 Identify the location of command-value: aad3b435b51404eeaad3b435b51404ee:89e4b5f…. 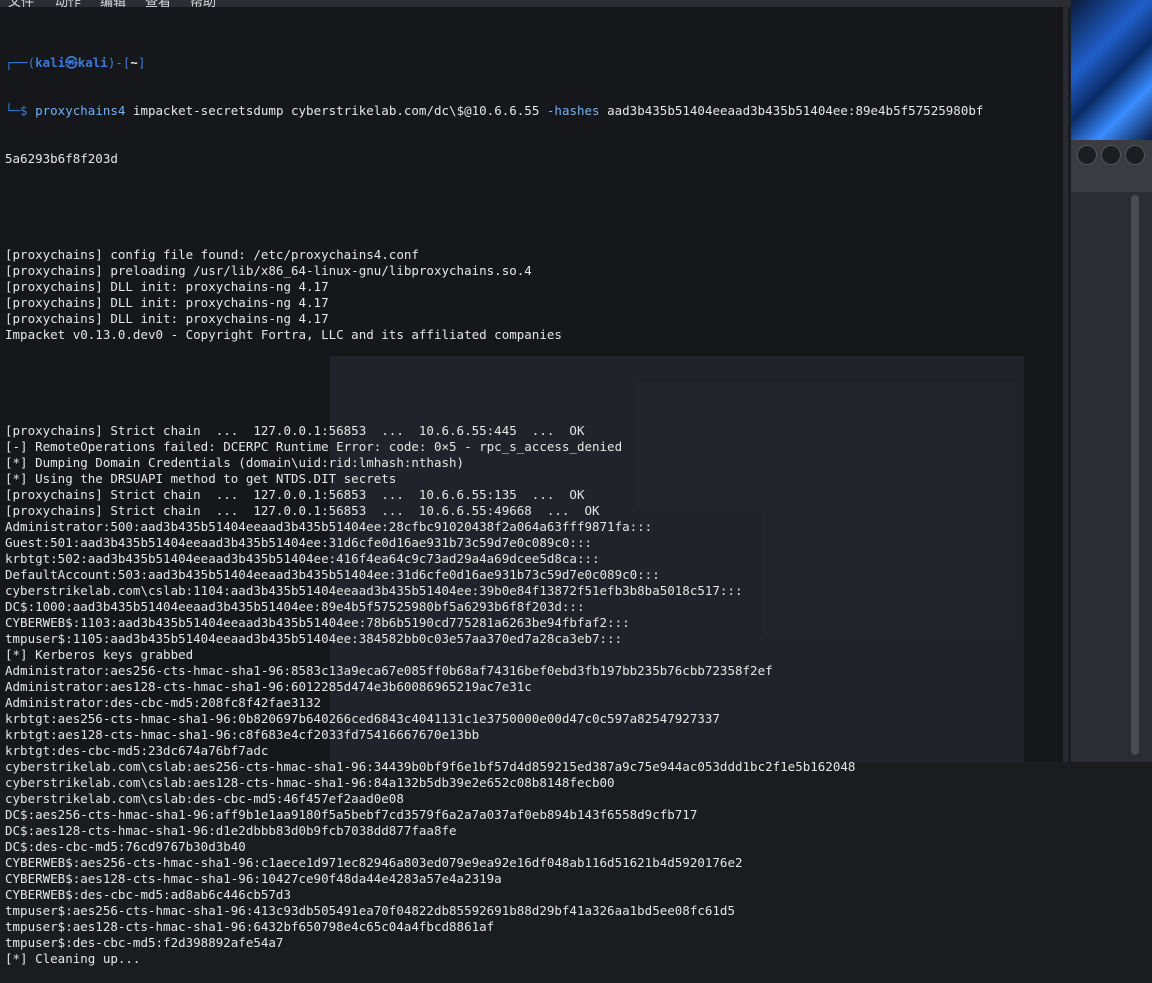
(795, 110).